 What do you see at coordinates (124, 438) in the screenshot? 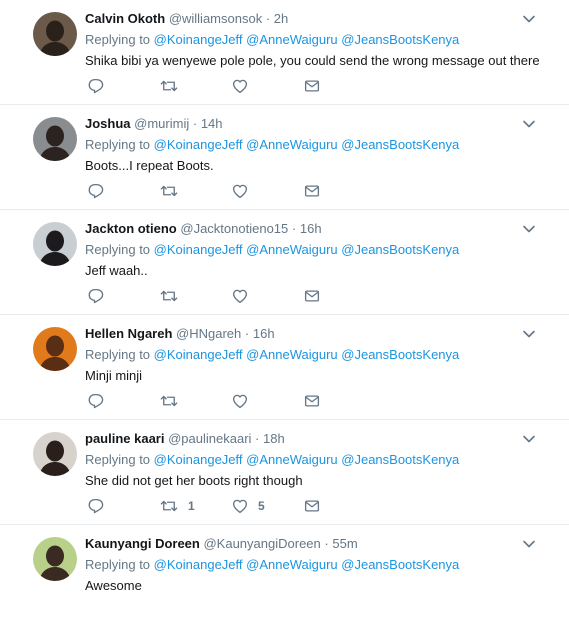
I see `author-name: pauline kaari` at bounding box center [124, 438].